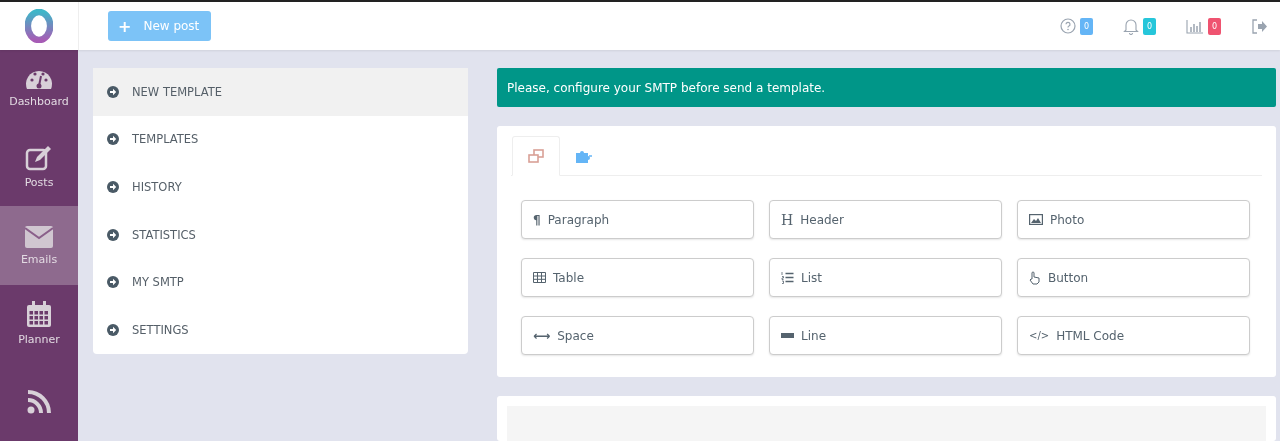  Describe the element at coordinates (1036, 219) in the screenshot. I see `image-icon` at that location.